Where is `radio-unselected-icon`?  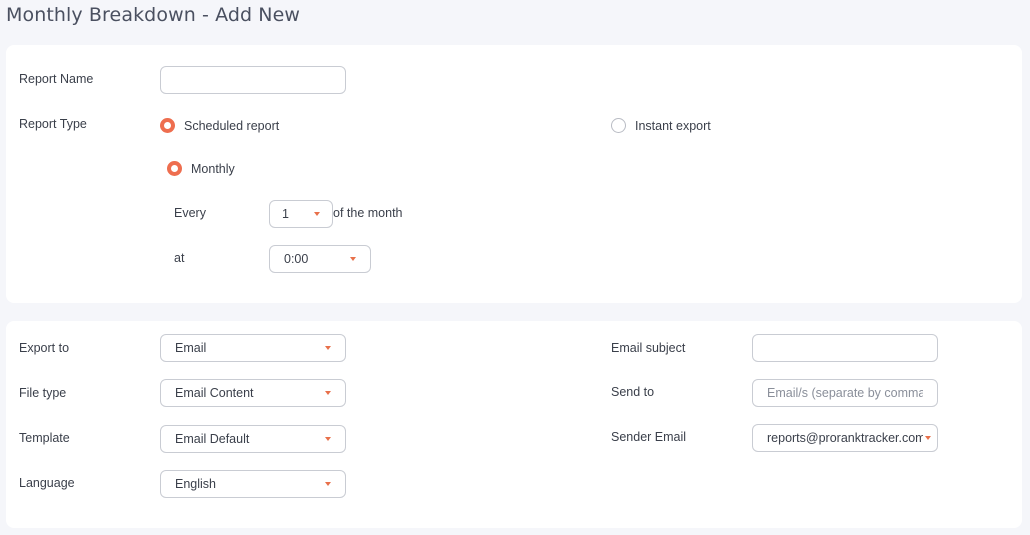
radio-unselected-icon is located at coordinates (618, 125).